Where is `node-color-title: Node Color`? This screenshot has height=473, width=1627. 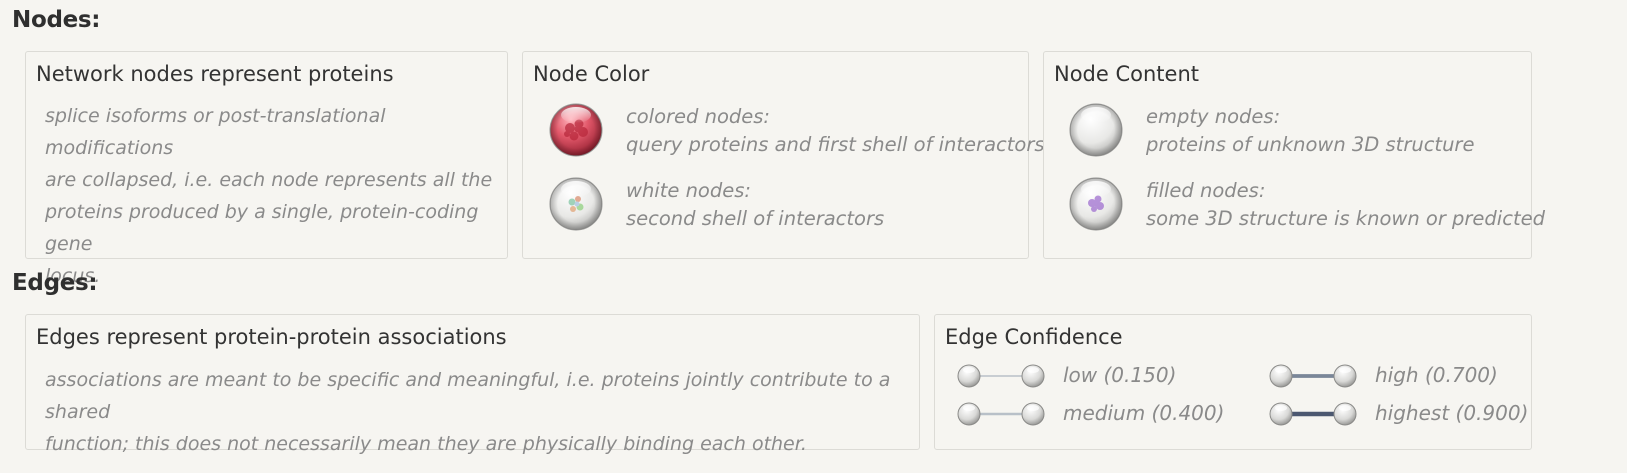 node-color-title: Node Color is located at coordinates (591, 74).